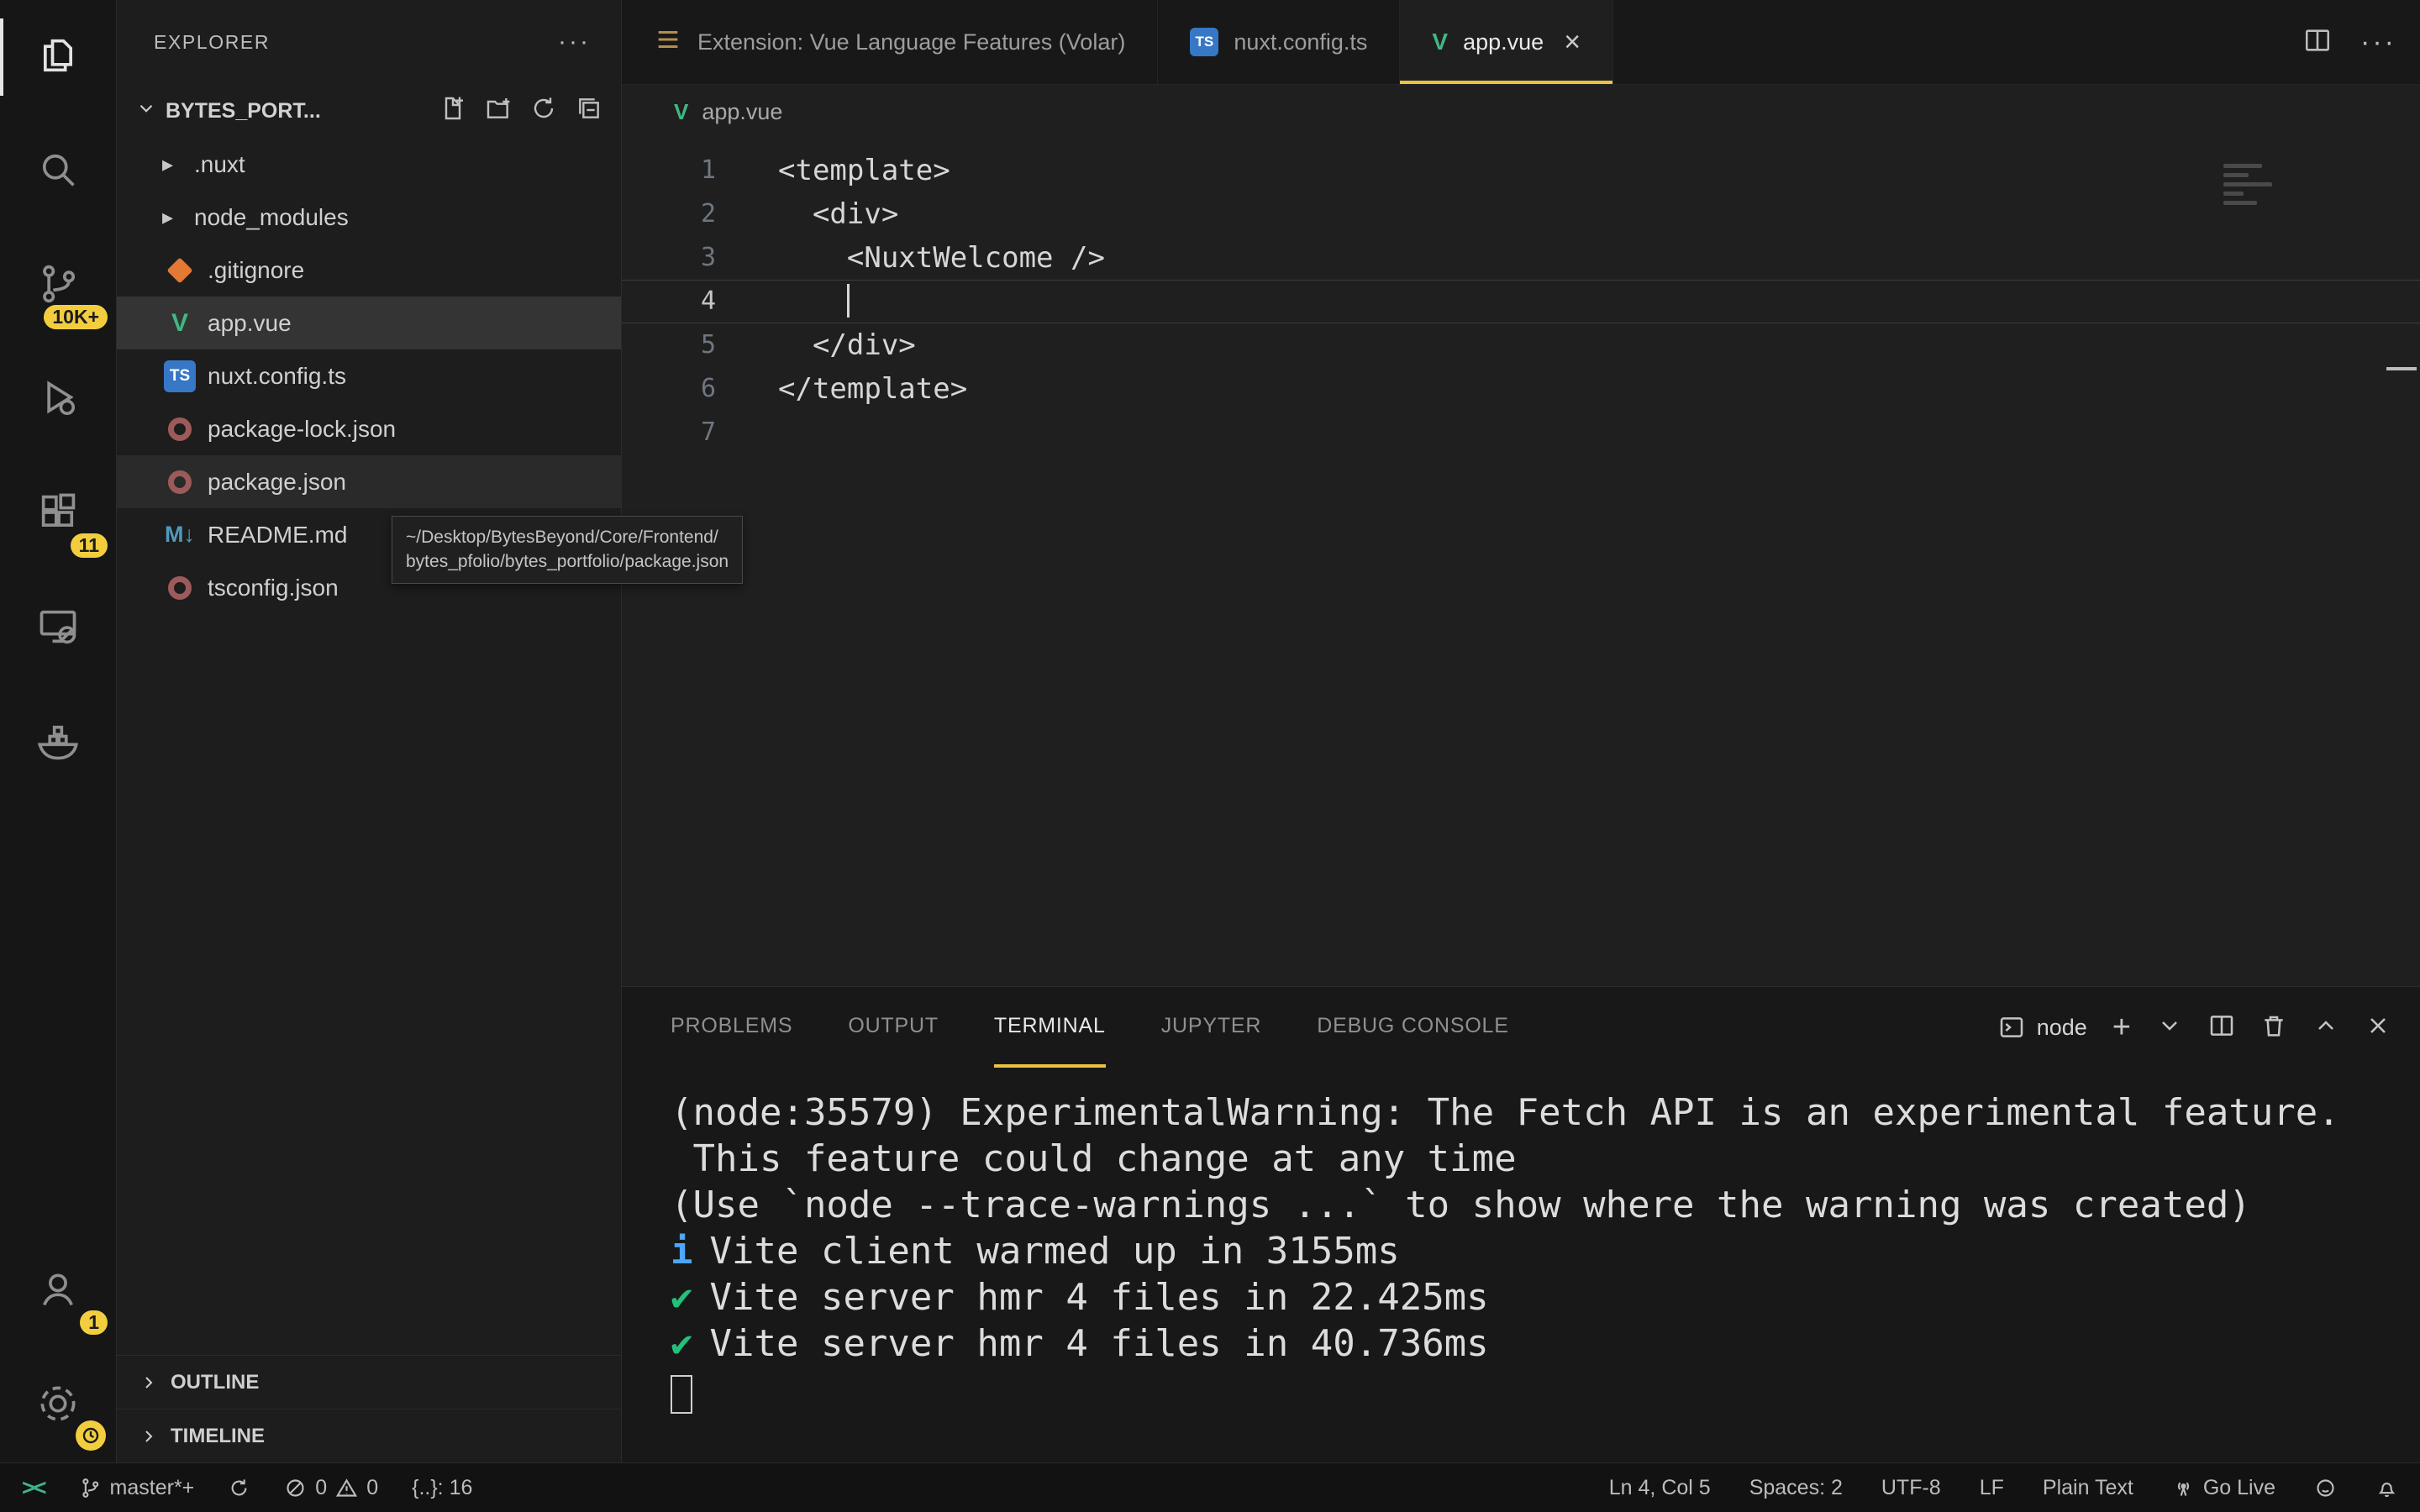 The height and width of the screenshot is (1512, 2420). What do you see at coordinates (58, 628) in the screenshot?
I see `remote-explorer-activity-button` at bounding box center [58, 628].